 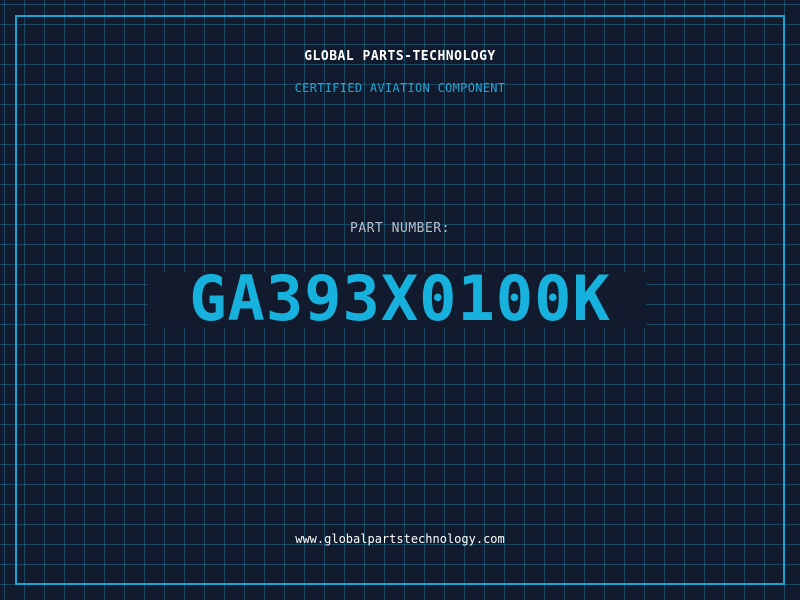 I want to click on part-number-value: GA393X0100K, so click(x=400, y=298).